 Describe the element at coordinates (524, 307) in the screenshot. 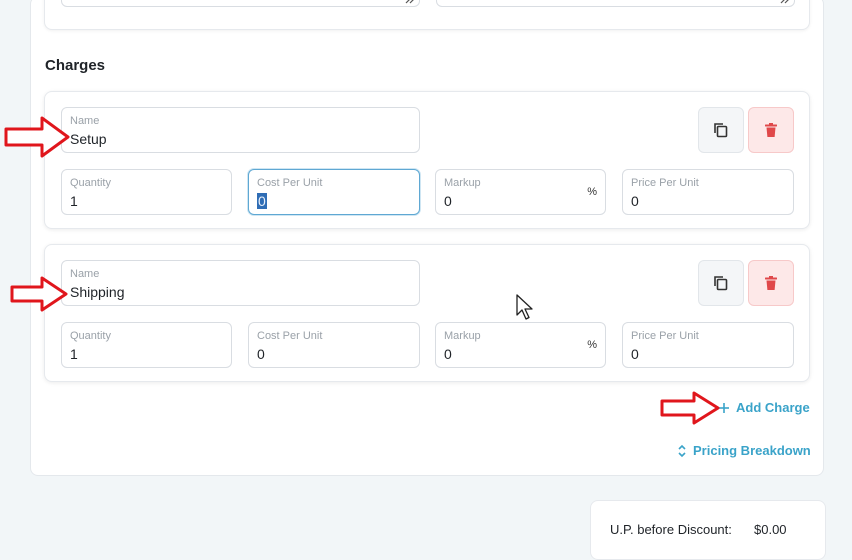

I see `mouse-cursor-icon` at that location.